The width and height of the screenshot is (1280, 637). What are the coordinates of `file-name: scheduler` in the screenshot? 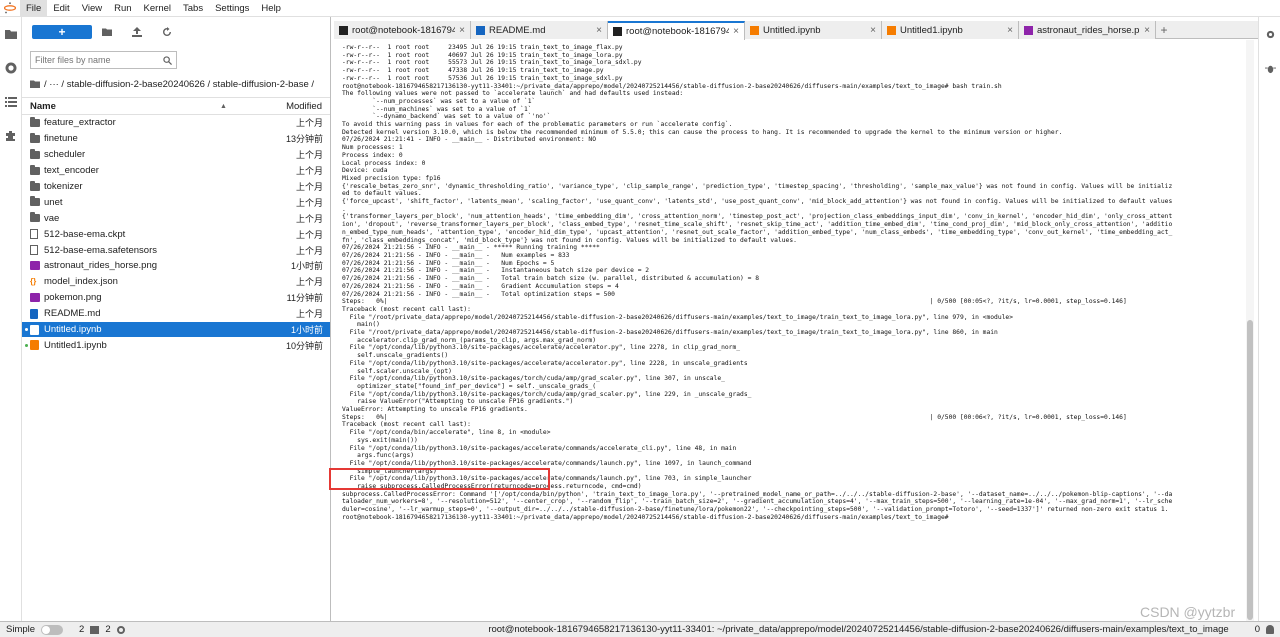 It's located at (65, 155).